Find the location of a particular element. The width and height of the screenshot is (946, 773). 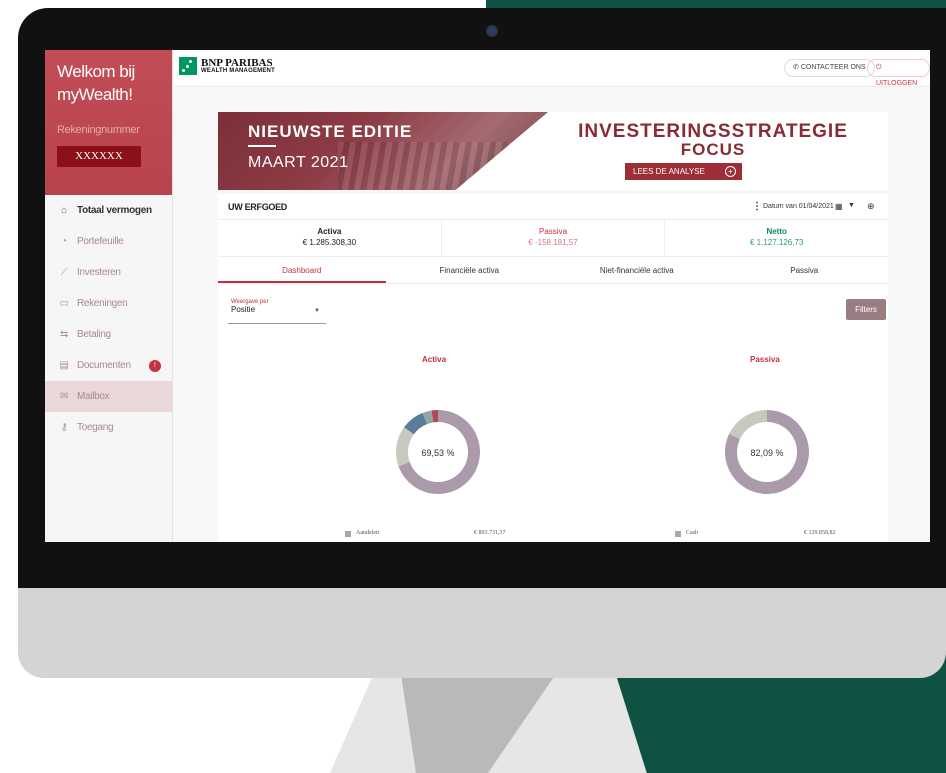

sidebar-item-portefeuille: ◔ Portefeuille is located at coordinates (108, 241).